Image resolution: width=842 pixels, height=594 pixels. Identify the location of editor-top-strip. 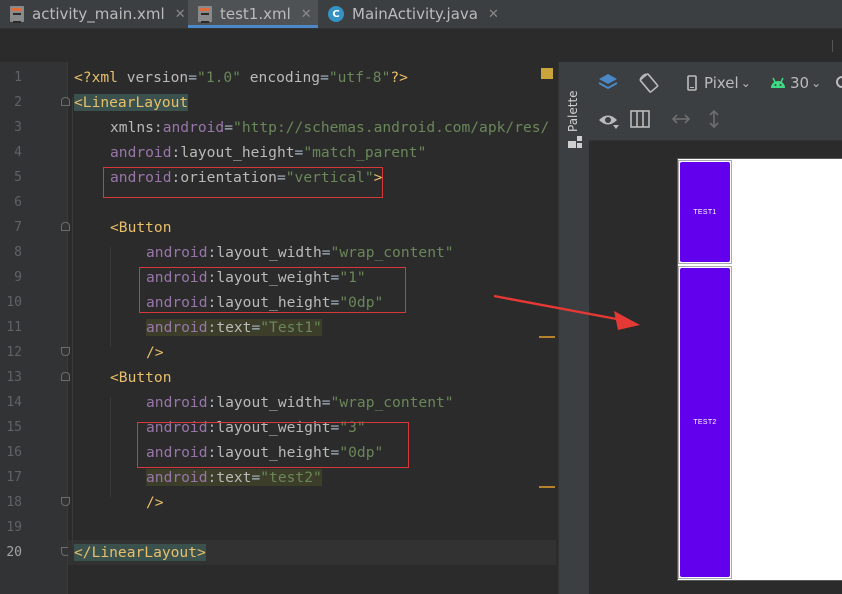
(421, 45).